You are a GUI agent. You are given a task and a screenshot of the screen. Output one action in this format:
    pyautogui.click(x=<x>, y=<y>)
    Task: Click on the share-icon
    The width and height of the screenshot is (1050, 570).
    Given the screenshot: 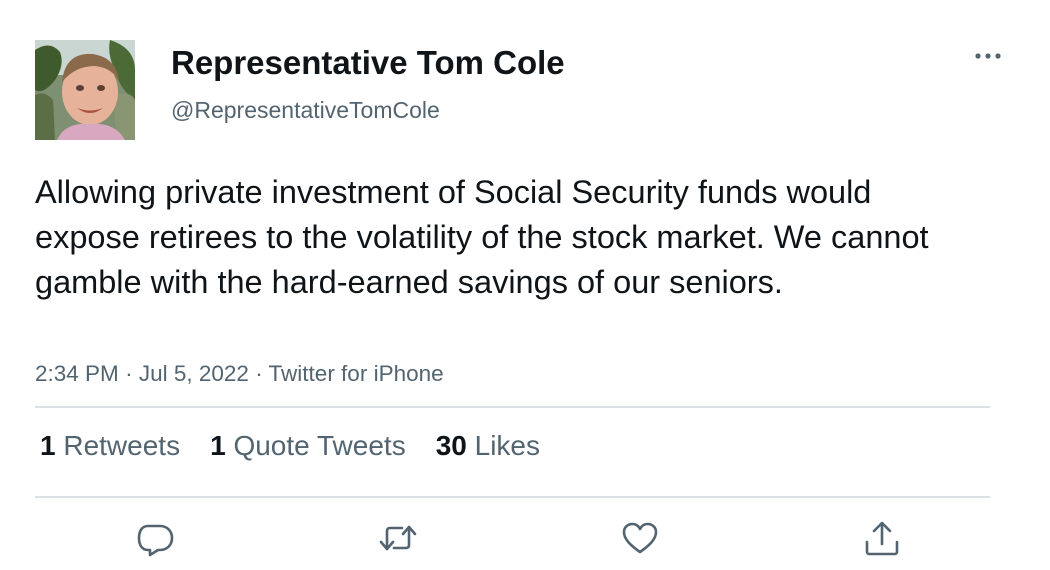 What is the action you would take?
    pyautogui.click(x=882, y=538)
    